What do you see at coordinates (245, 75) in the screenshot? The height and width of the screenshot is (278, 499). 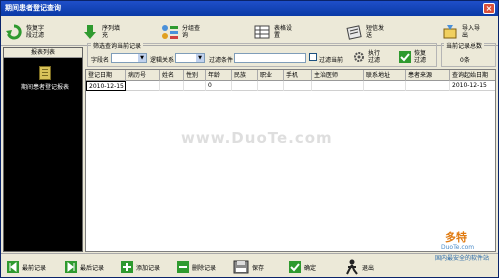 I see `column-header: 民族` at bounding box center [245, 75].